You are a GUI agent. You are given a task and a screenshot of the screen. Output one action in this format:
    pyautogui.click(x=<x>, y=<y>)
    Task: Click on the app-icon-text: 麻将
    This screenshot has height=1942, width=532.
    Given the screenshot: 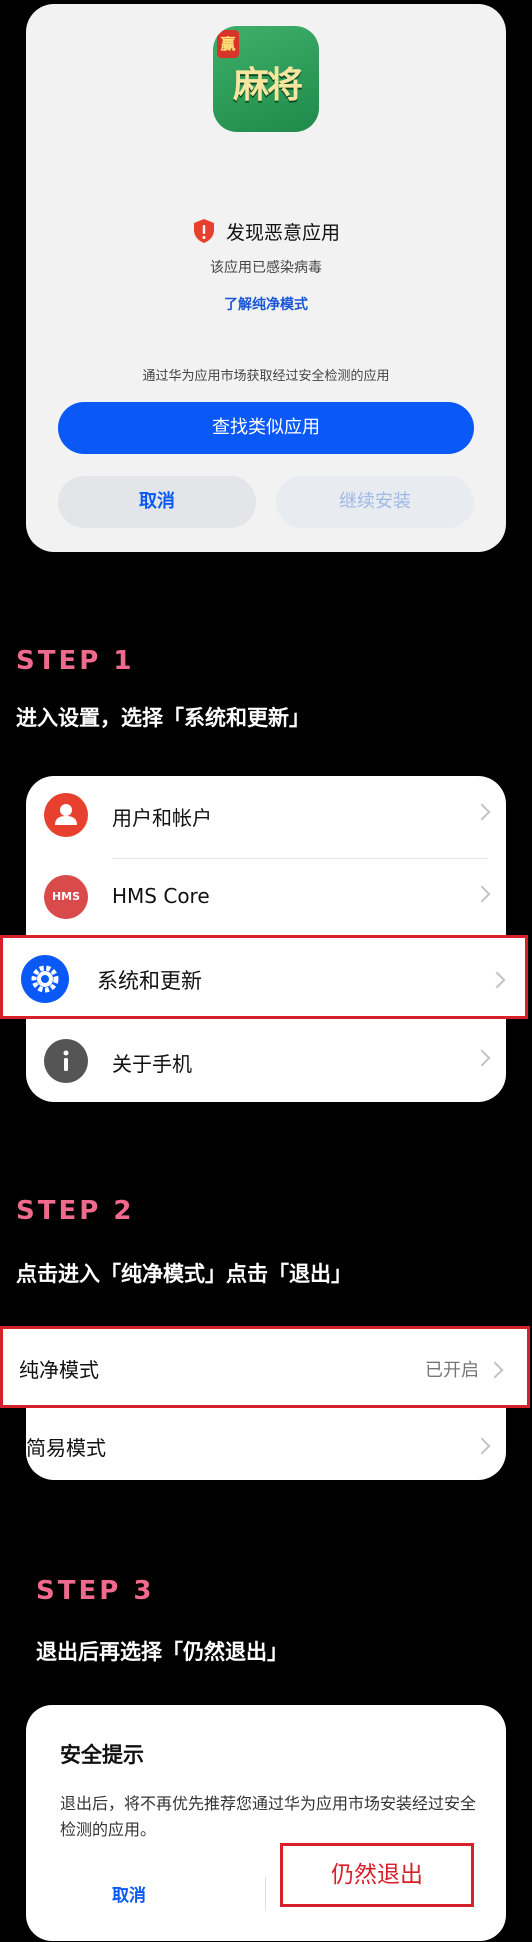 What is the action you would take?
    pyautogui.click(x=267, y=85)
    